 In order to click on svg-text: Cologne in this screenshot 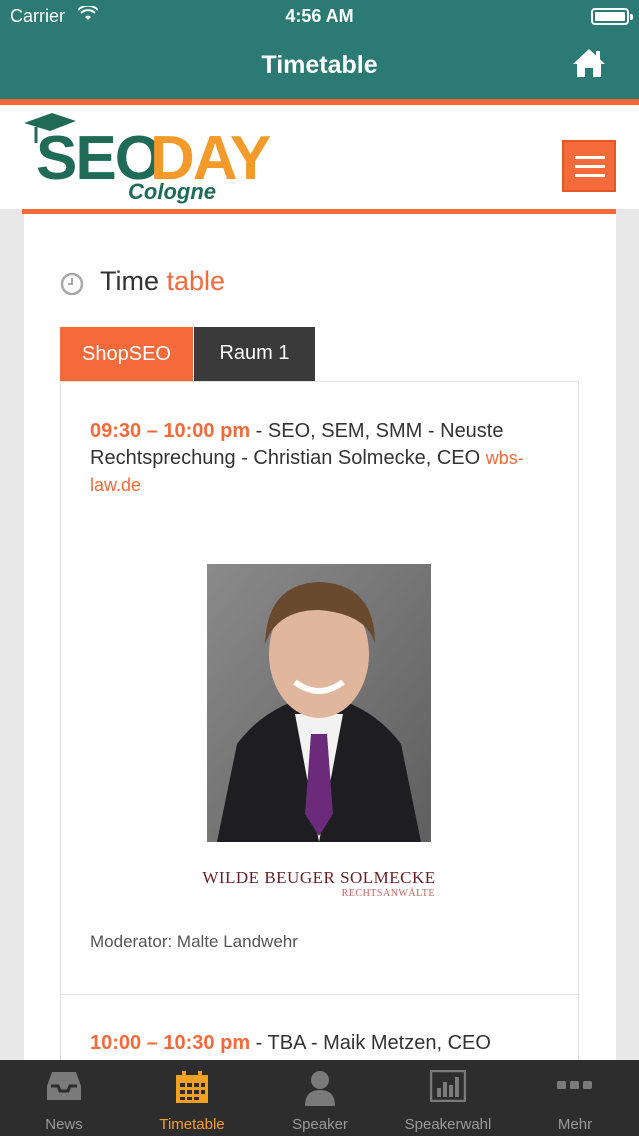, I will do `click(172, 191)`.